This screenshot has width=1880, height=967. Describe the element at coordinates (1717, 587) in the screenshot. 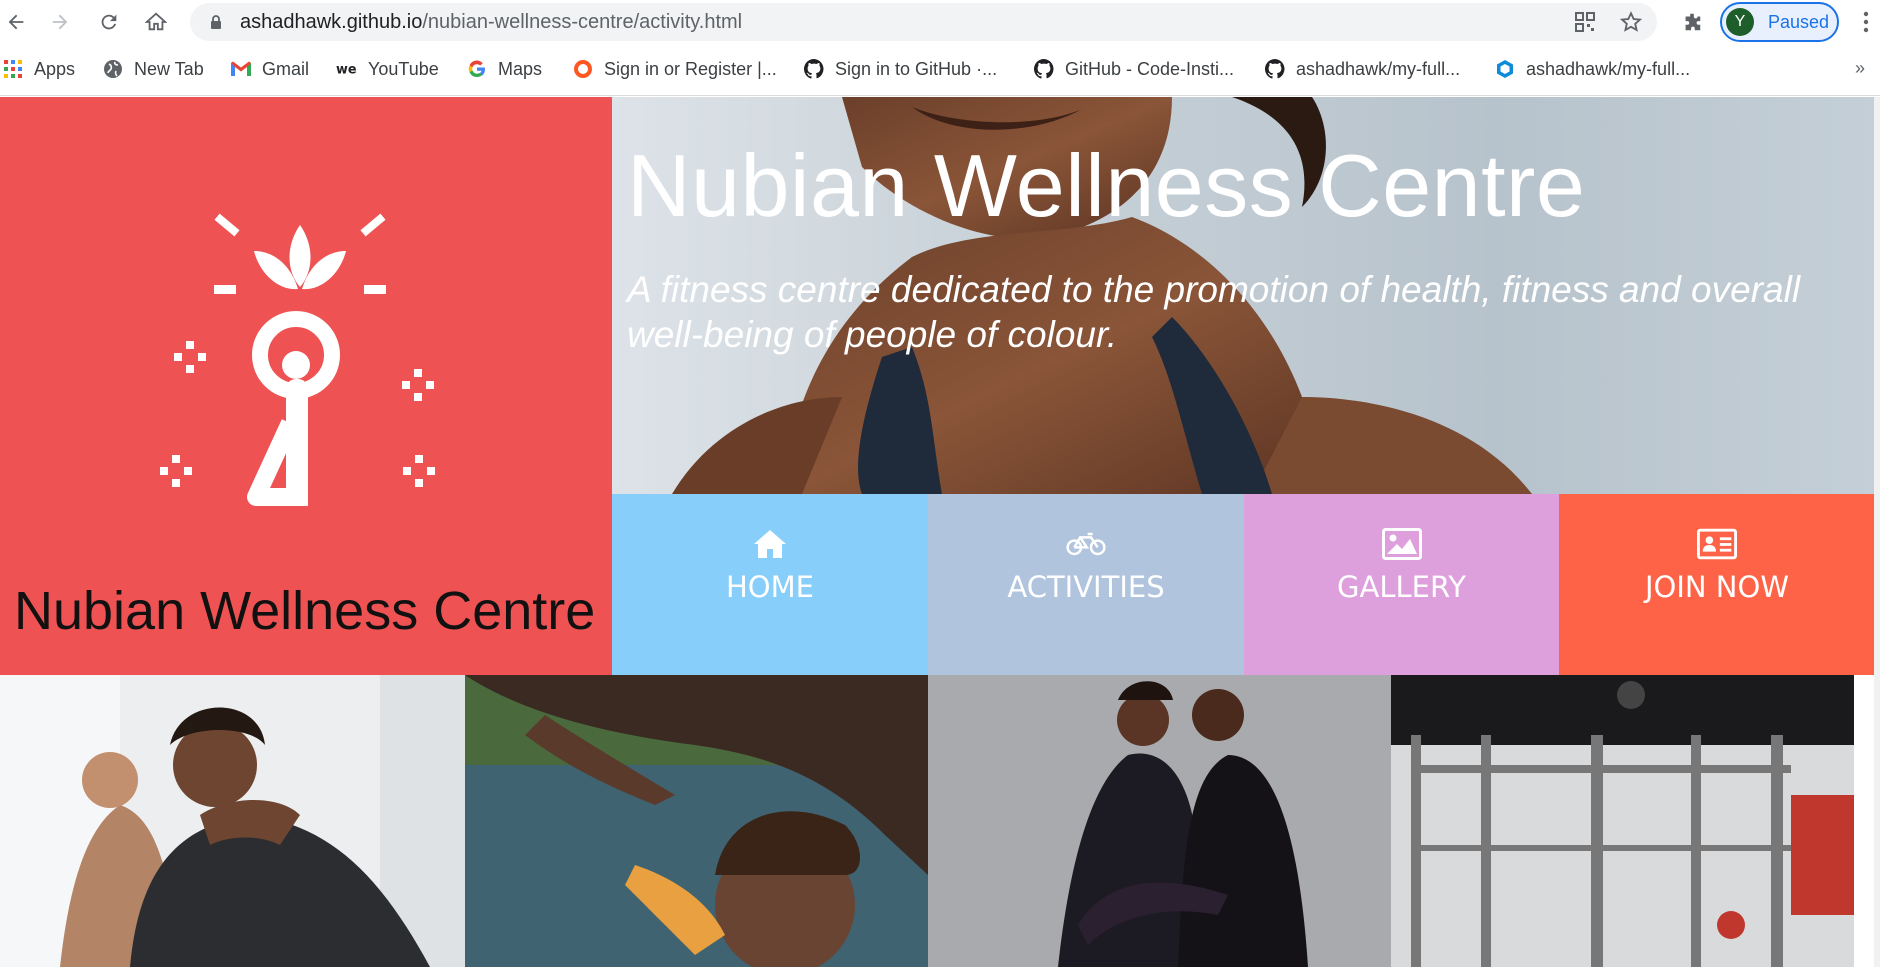

I see `nav-label: JOIN NOW` at that location.